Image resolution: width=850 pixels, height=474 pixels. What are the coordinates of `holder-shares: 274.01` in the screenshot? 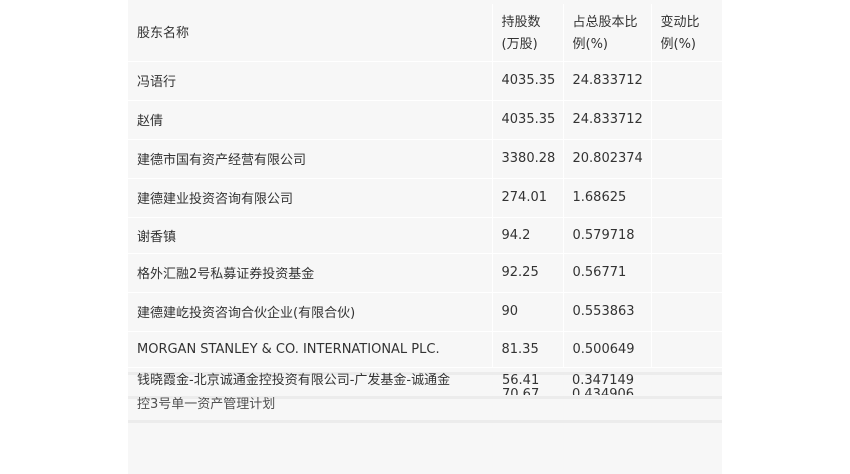 It's located at (528, 198).